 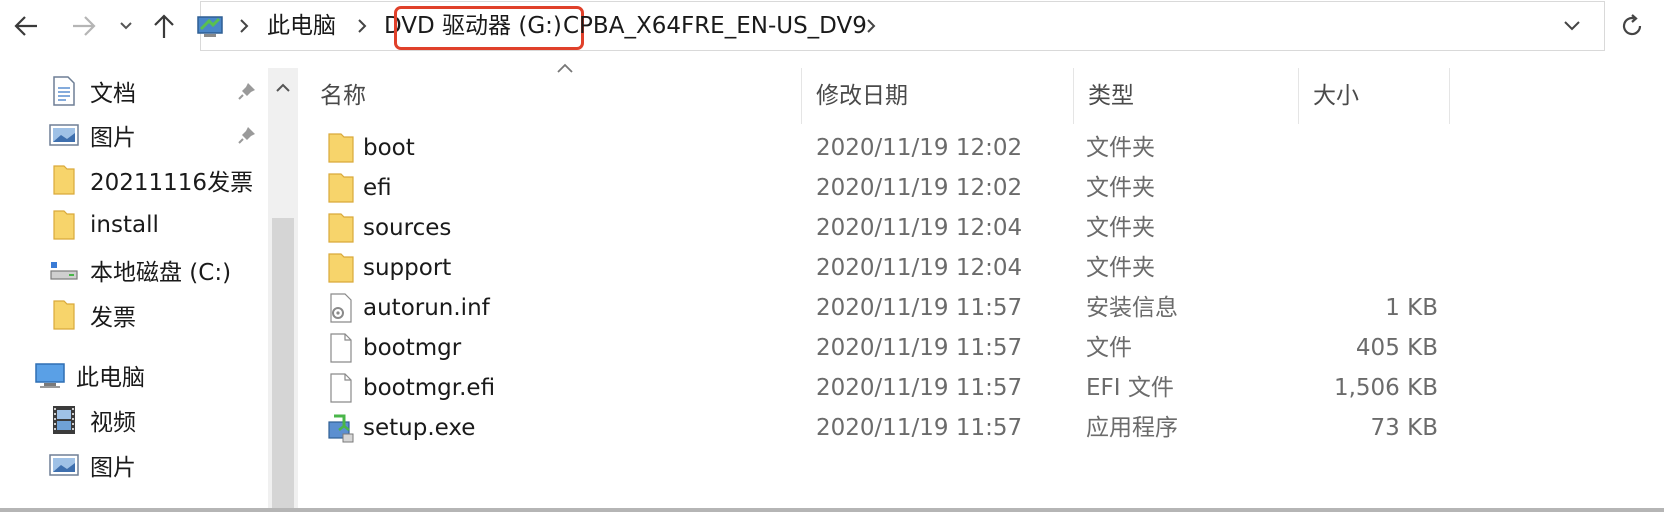 I want to click on nav-item-documents: 文档, so click(x=92, y=91).